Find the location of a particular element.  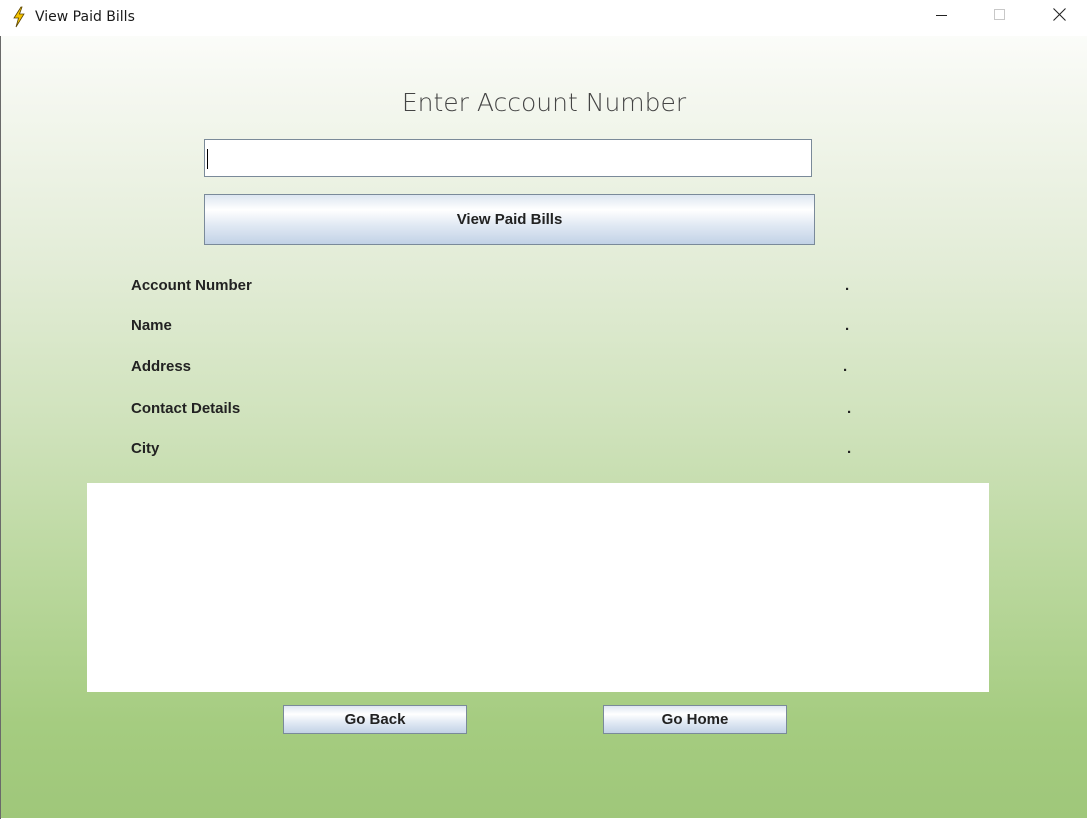

title-bar: View Paid Bills is located at coordinates (544, 18).